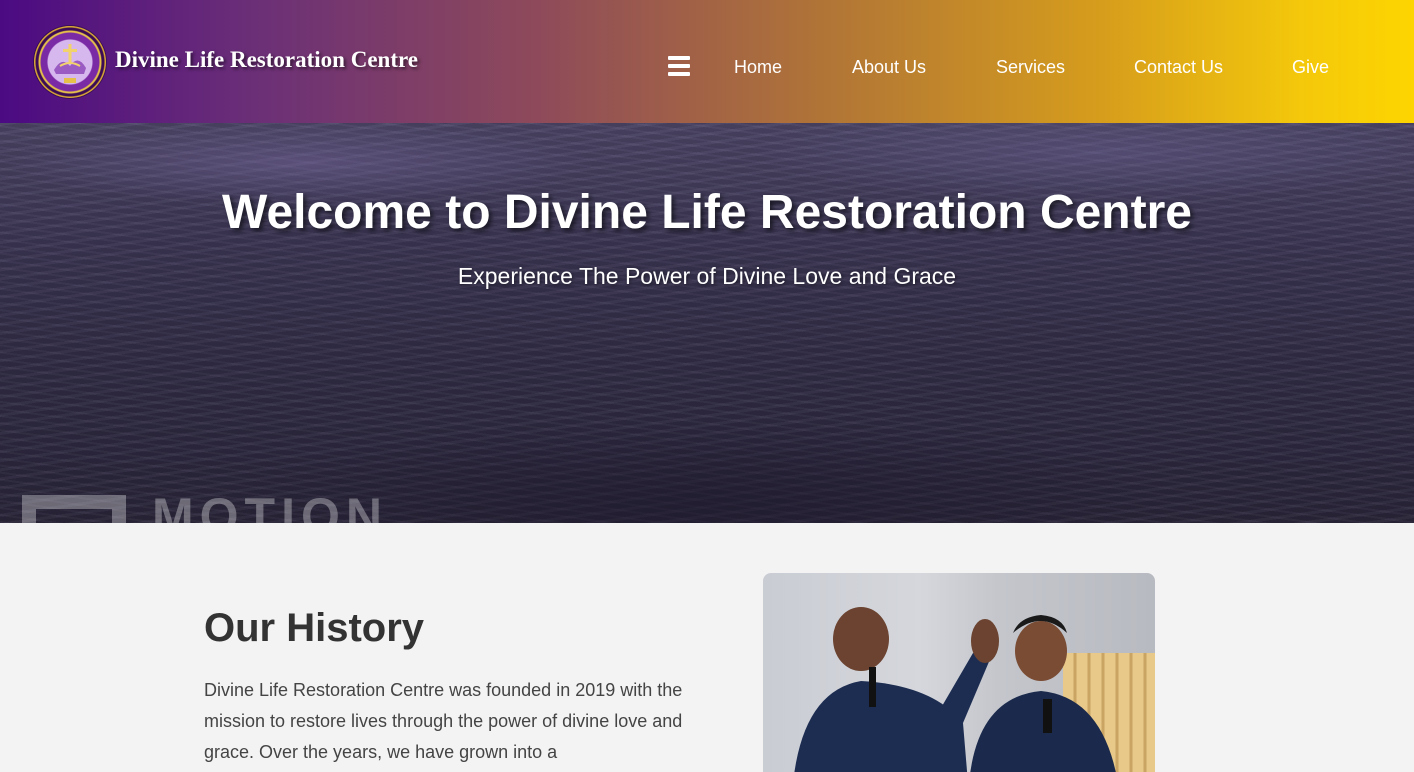  What do you see at coordinates (679, 66) in the screenshot?
I see `hamburger-menu-icon` at bounding box center [679, 66].